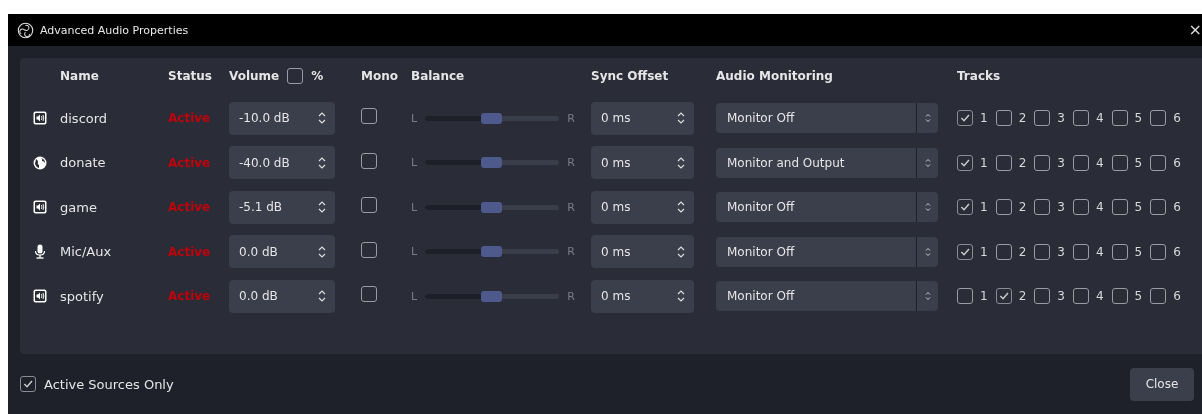 This screenshot has width=1202, height=414. Describe the element at coordinates (115, 30) in the screenshot. I see `window-title: Advanced Audio Properties` at that location.